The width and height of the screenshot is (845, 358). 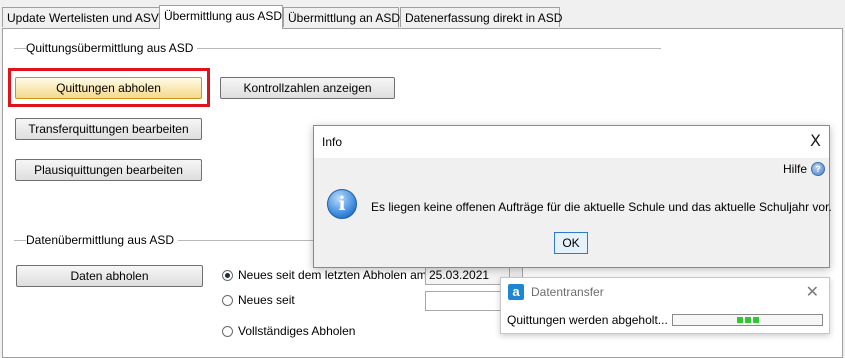 I want to click on dialog-title: Info, so click(x=332, y=142).